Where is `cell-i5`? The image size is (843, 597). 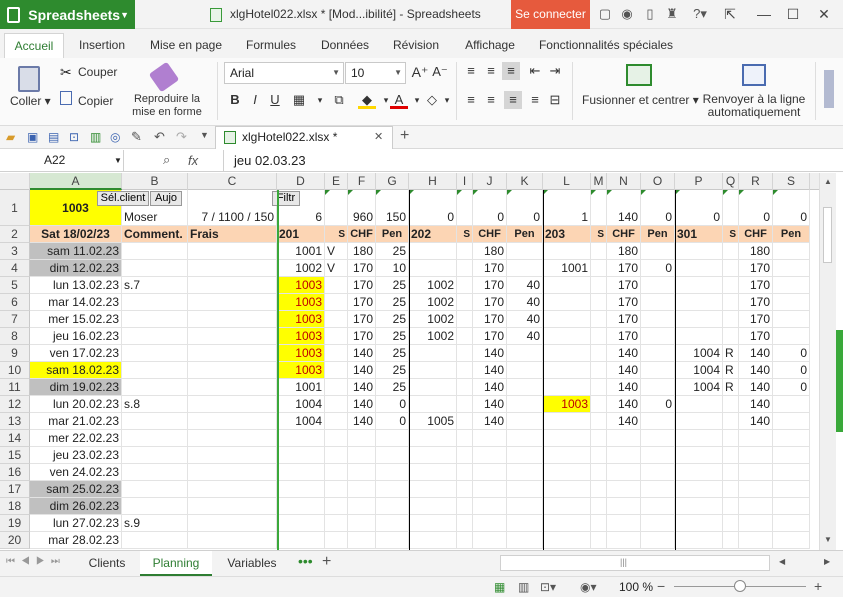 cell-i5 is located at coordinates (465, 285).